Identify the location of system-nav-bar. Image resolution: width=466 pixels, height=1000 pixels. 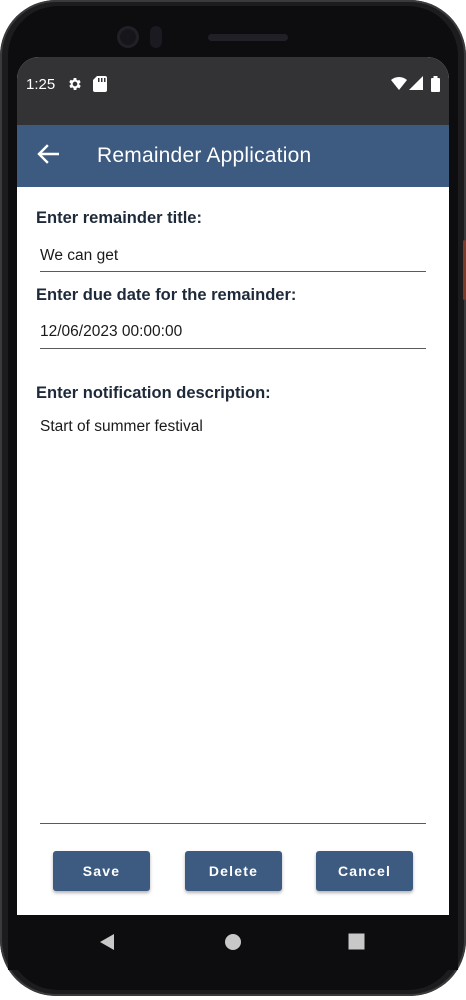
(233, 942).